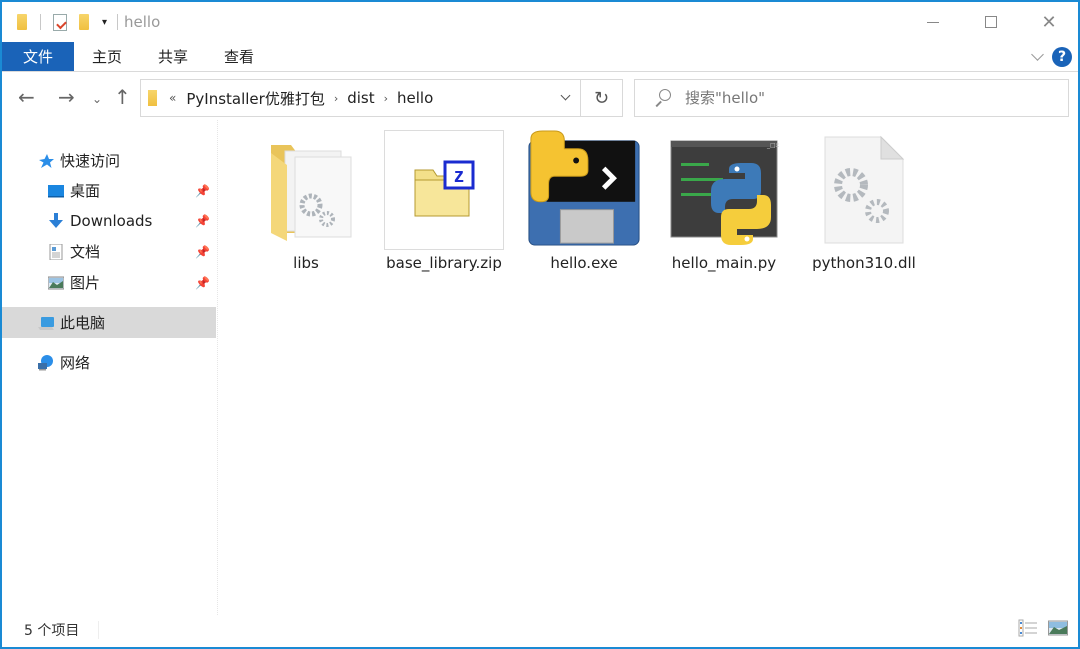 The width and height of the screenshot is (1080, 649). What do you see at coordinates (109, 322) in the screenshot?
I see `sidebar-item-this-pc: 此电脑` at bounding box center [109, 322].